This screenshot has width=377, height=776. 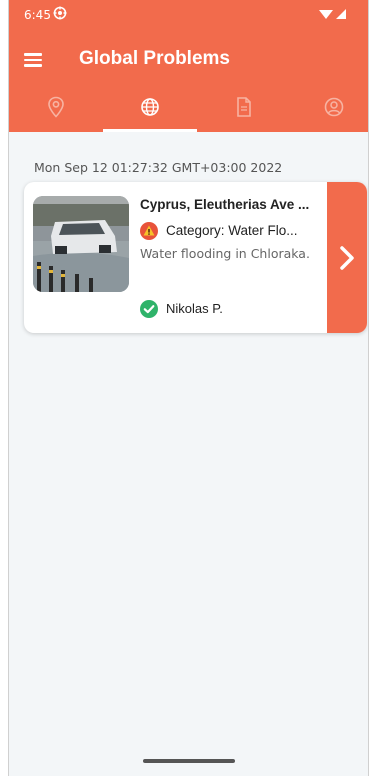 I want to click on author-name: Nikolas P., so click(x=194, y=308).